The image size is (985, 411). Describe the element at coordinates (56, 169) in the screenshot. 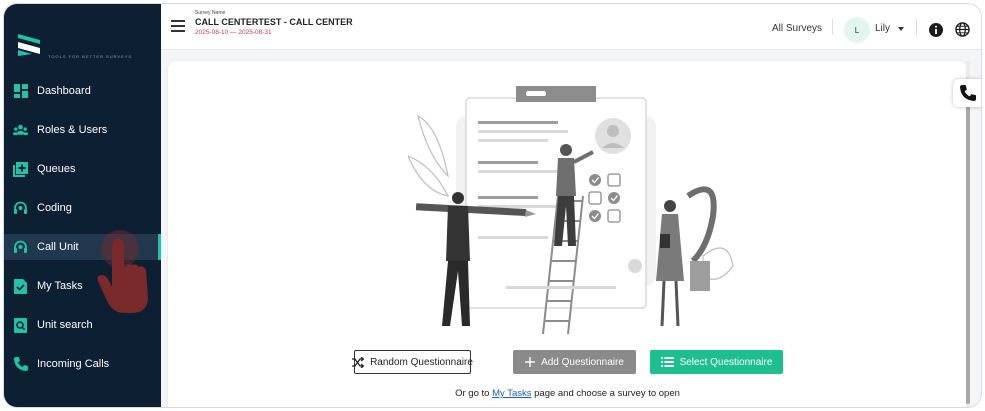

I see `sidebar-item-label: Queues` at that location.